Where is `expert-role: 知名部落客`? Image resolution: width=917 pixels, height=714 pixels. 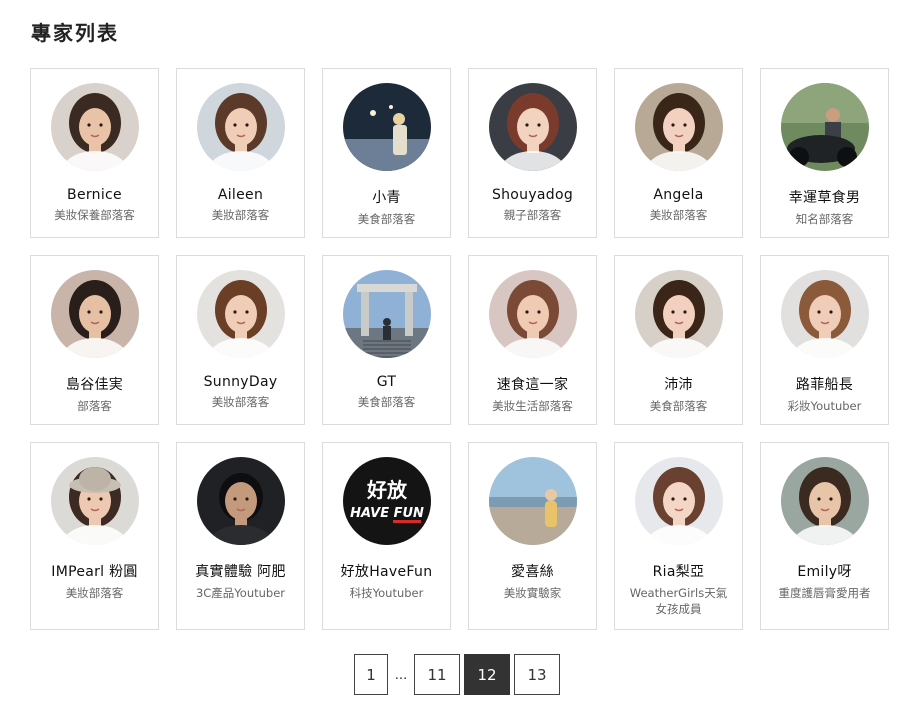
expert-role: 知名部落客 is located at coordinates (824, 219).